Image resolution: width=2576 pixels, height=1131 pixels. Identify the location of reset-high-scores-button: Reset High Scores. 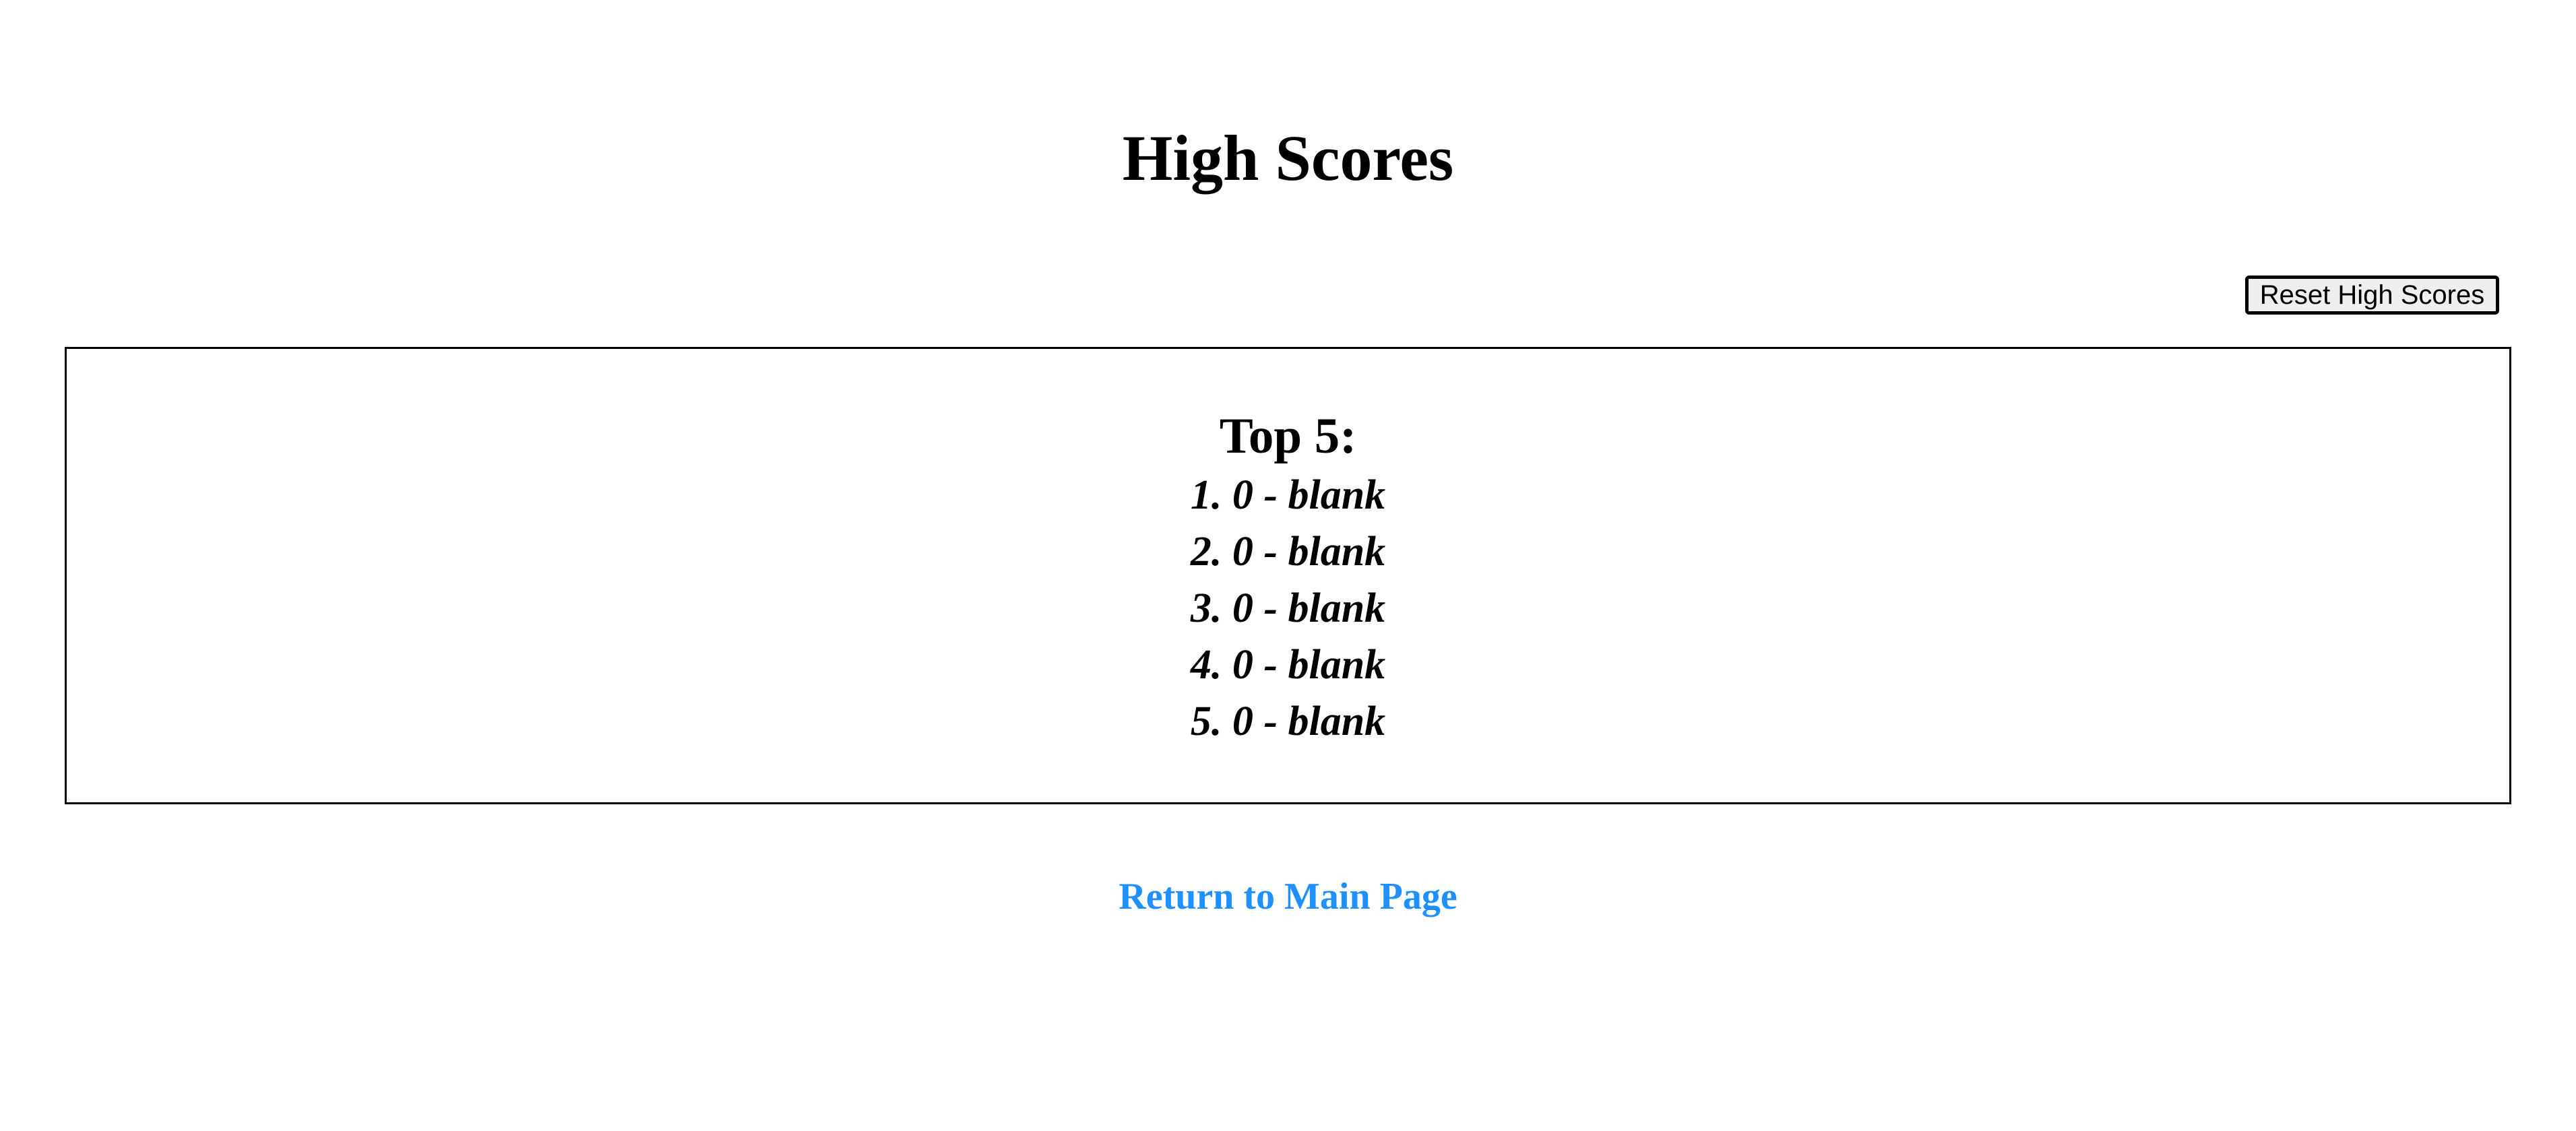
(2372, 296).